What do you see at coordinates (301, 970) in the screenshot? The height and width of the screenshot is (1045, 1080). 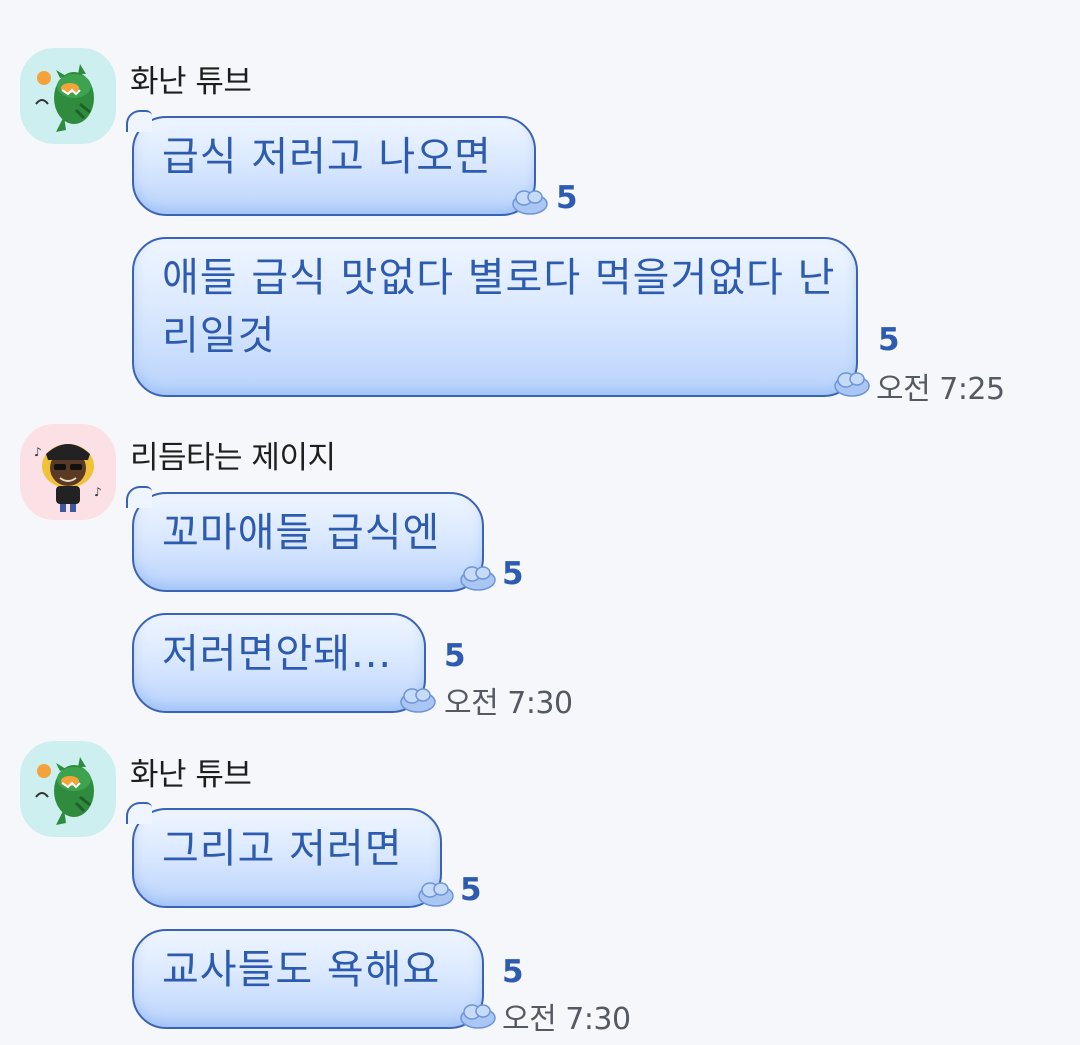 I see `message-text: 교사들도 욕해요` at bounding box center [301, 970].